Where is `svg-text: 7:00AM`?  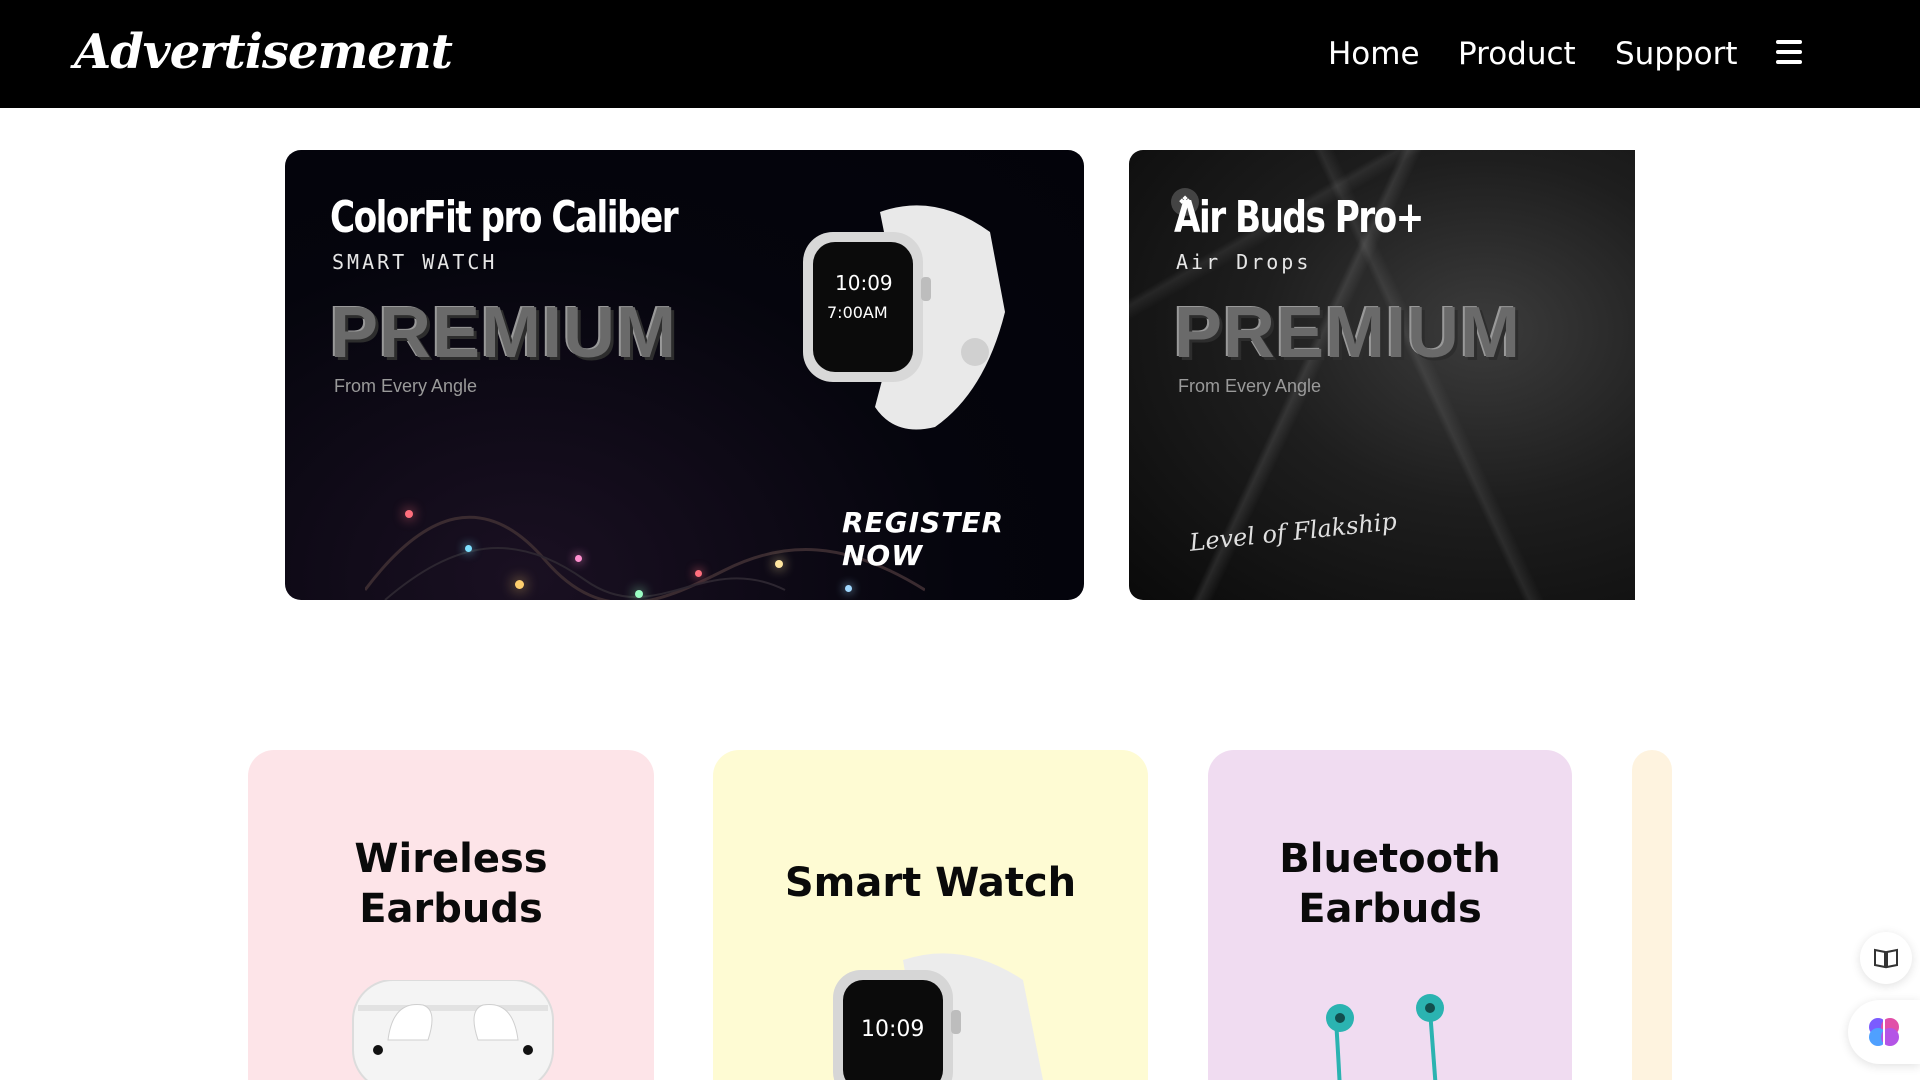
svg-text: 7:00AM is located at coordinates (857, 312).